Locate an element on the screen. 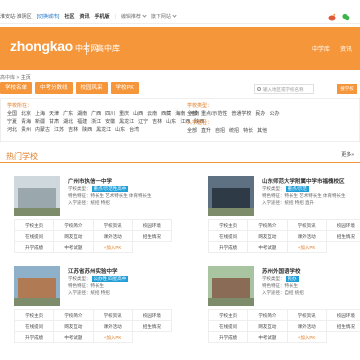 The height and width of the screenshot is (360, 360). tab-school-list: 学校名单 is located at coordinates (16, 88).